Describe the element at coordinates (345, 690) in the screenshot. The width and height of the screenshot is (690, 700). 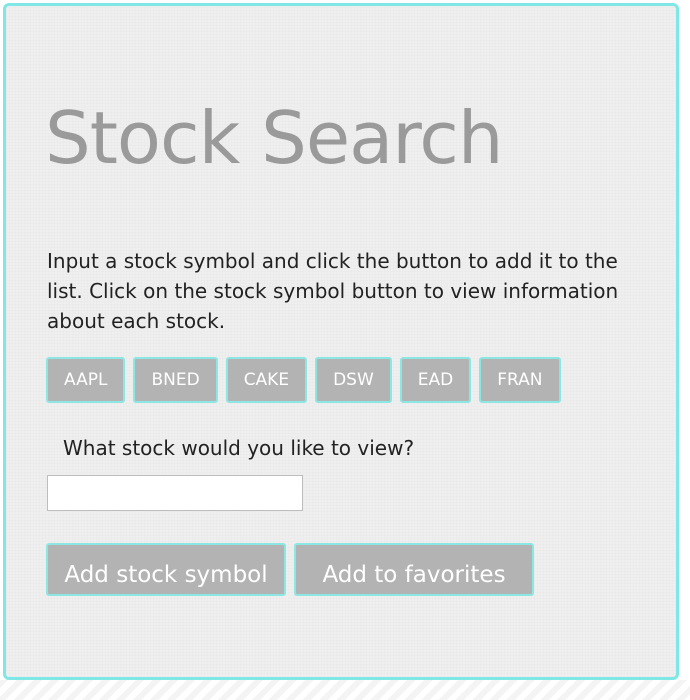
I see `background-pattern` at that location.